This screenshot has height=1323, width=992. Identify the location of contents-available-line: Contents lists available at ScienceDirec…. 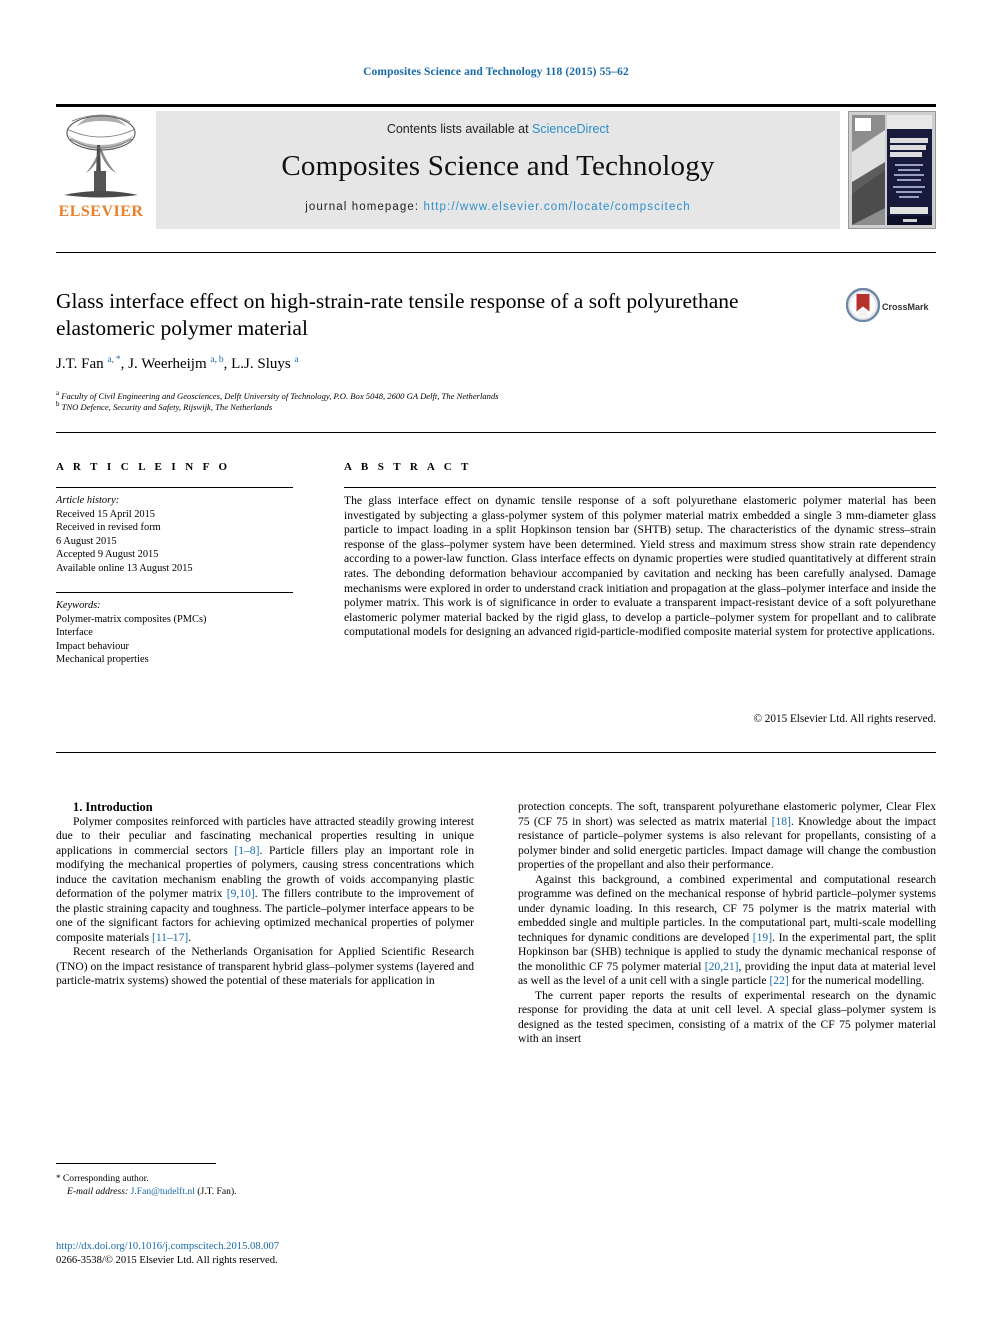
(498, 123).